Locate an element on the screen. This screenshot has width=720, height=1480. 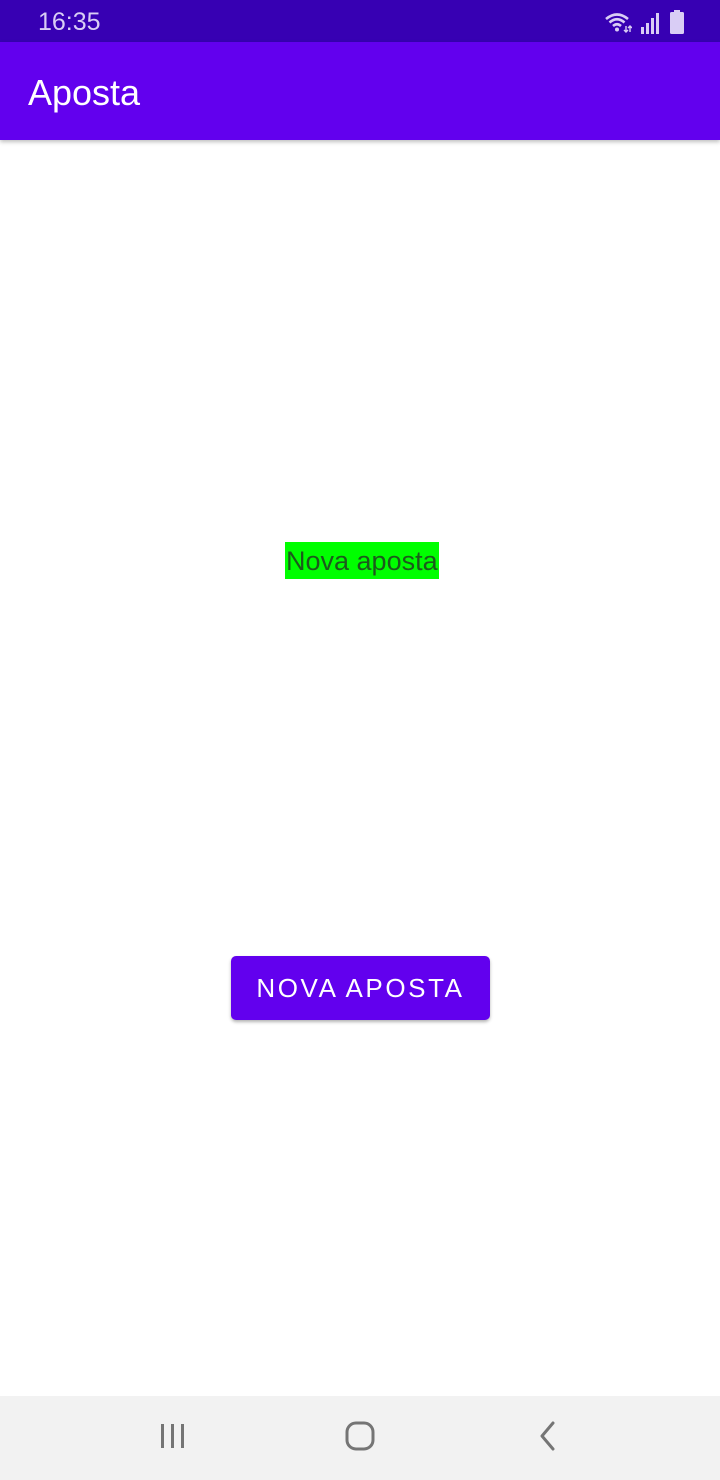
result-label: Nova aposta is located at coordinates (362, 560).